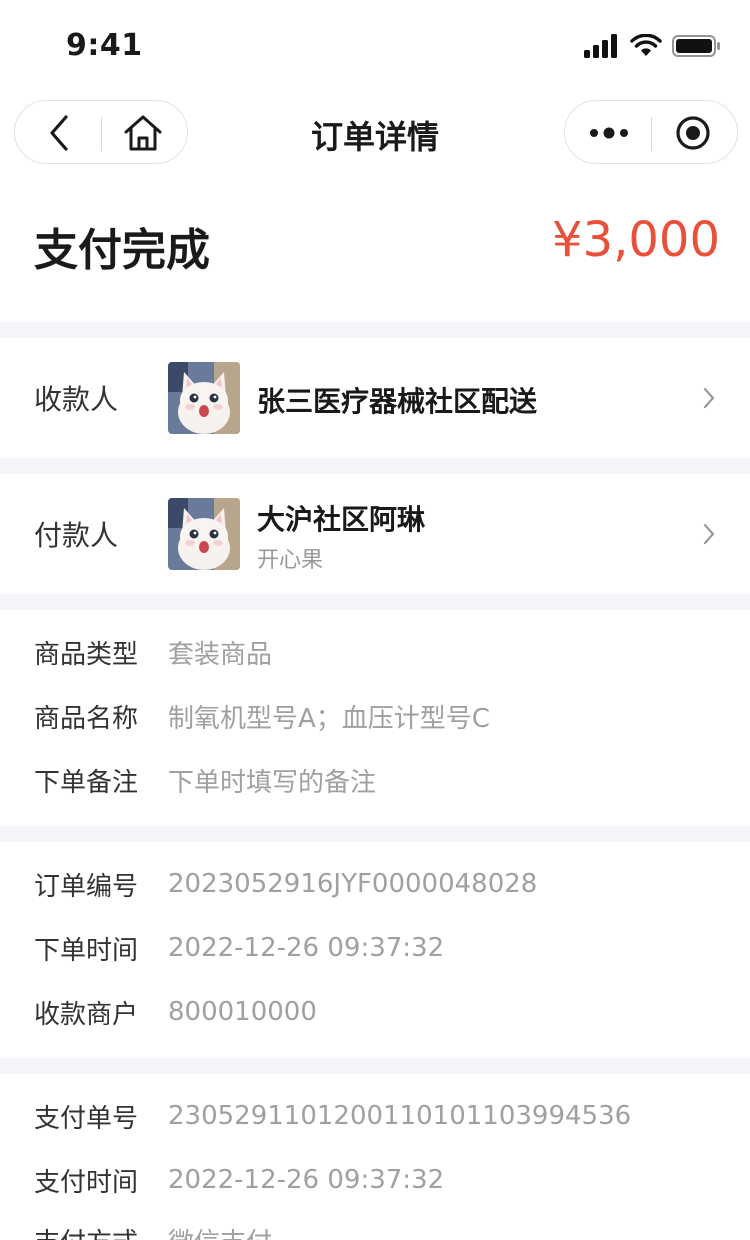 This screenshot has height=1240, width=750. What do you see at coordinates (375, 48) in the screenshot?
I see `status-bar: 9:41` at bounding box center [375, 48].